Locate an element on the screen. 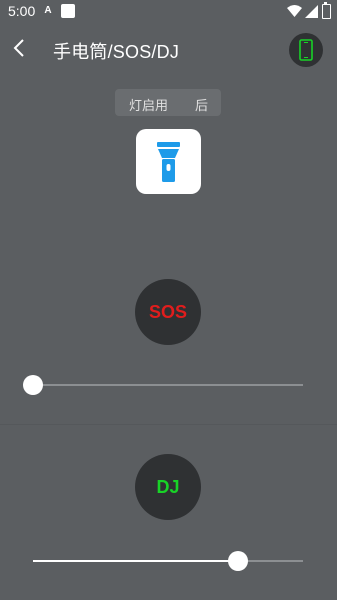 The width and height of the screenshot is (337, 600). sos-slider-track is located at coordinates (168, 385).